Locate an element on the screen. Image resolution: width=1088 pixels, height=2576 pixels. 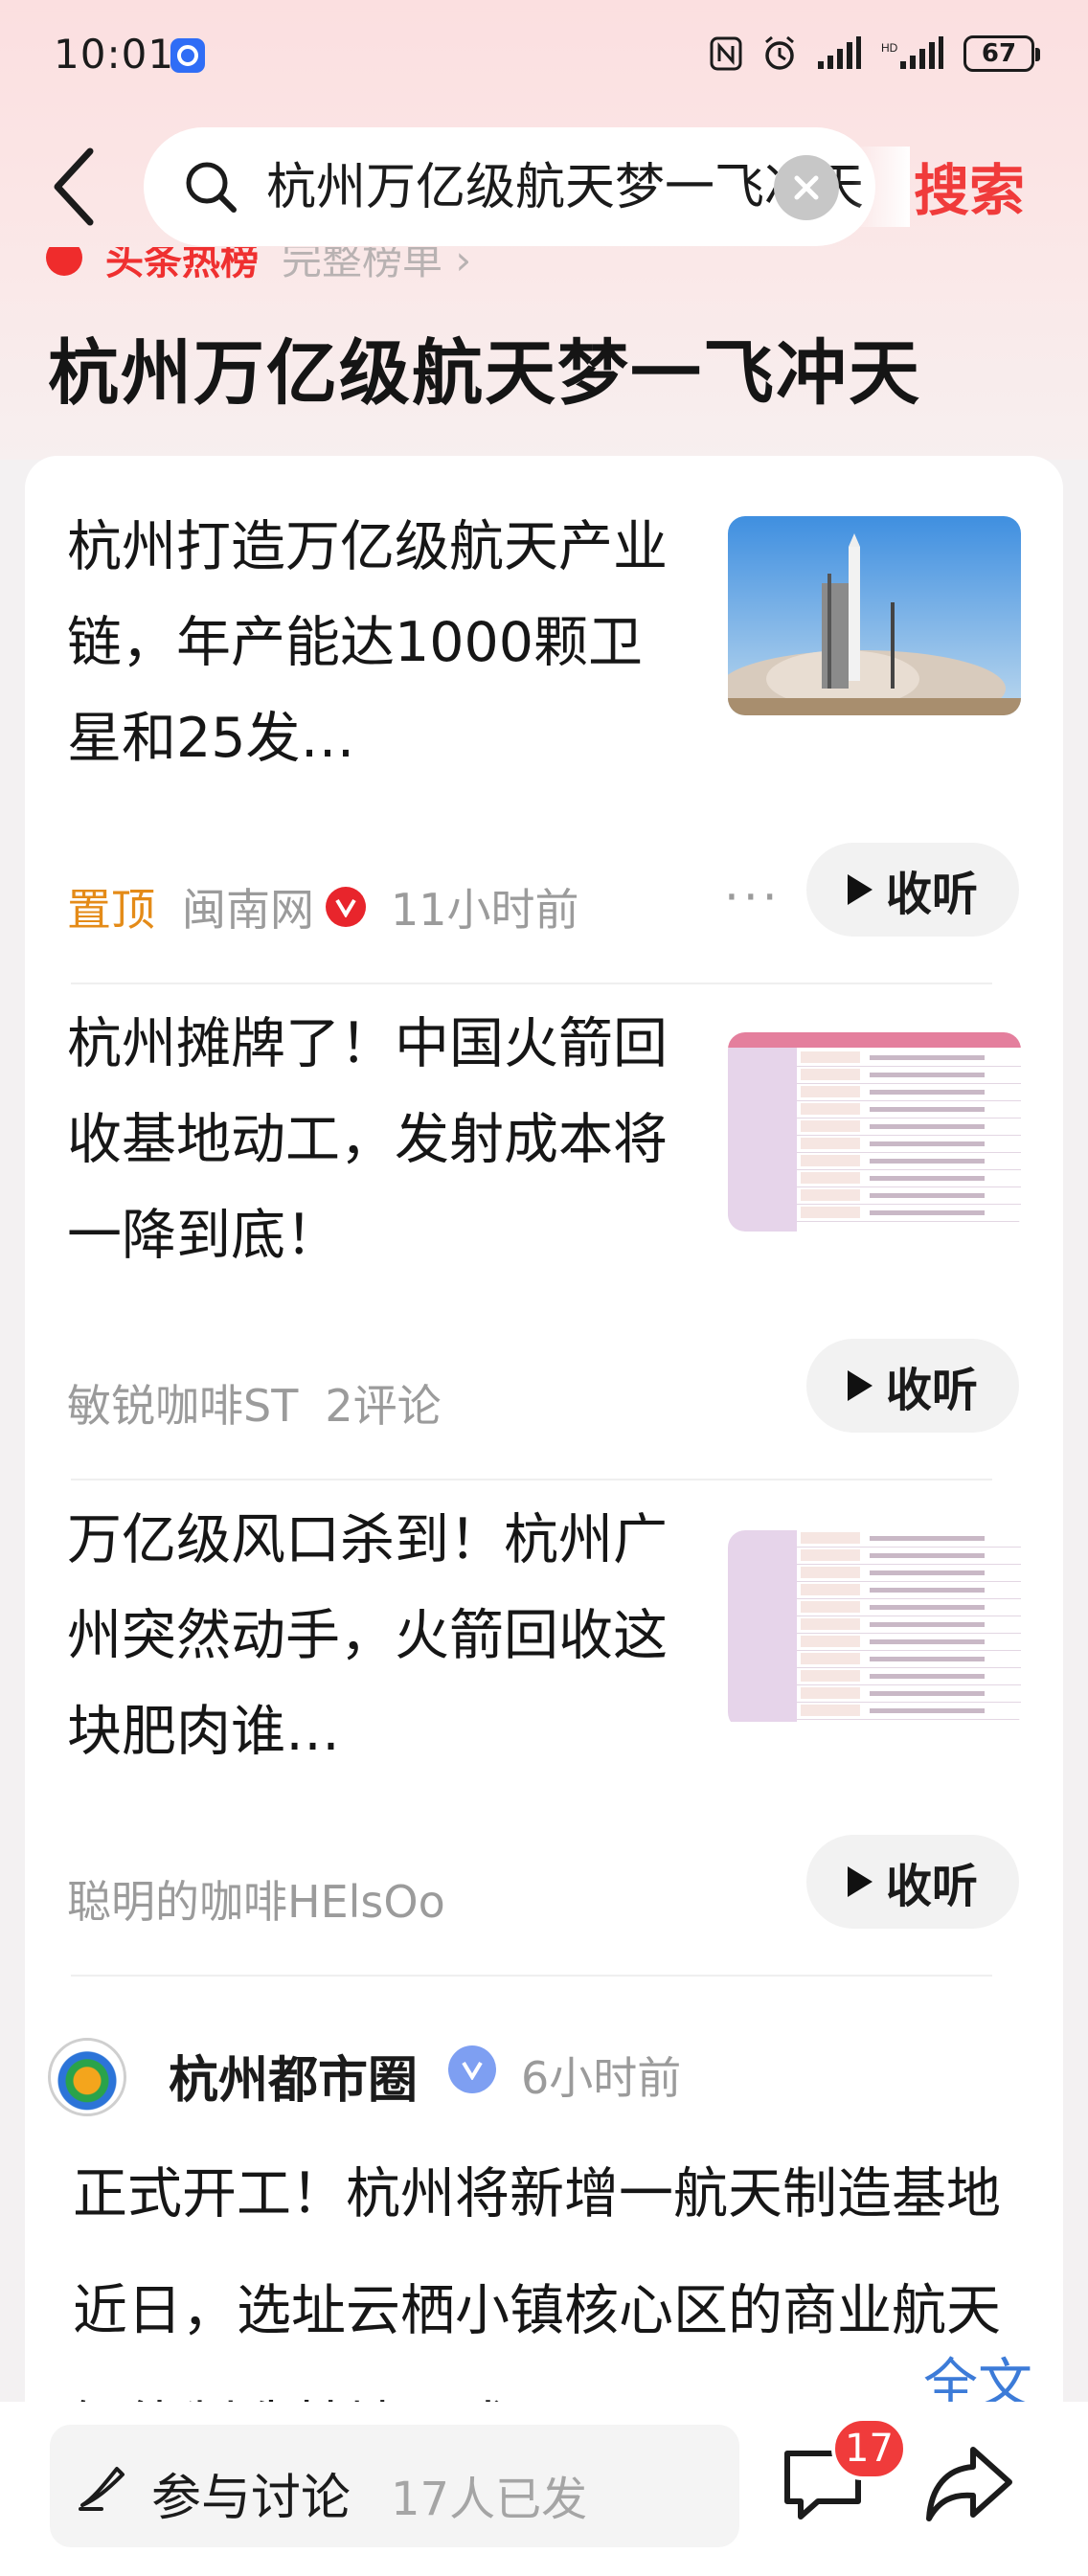
article-meta: 置顶 闽南网 11小时前 is located at coordinates (323, 906).